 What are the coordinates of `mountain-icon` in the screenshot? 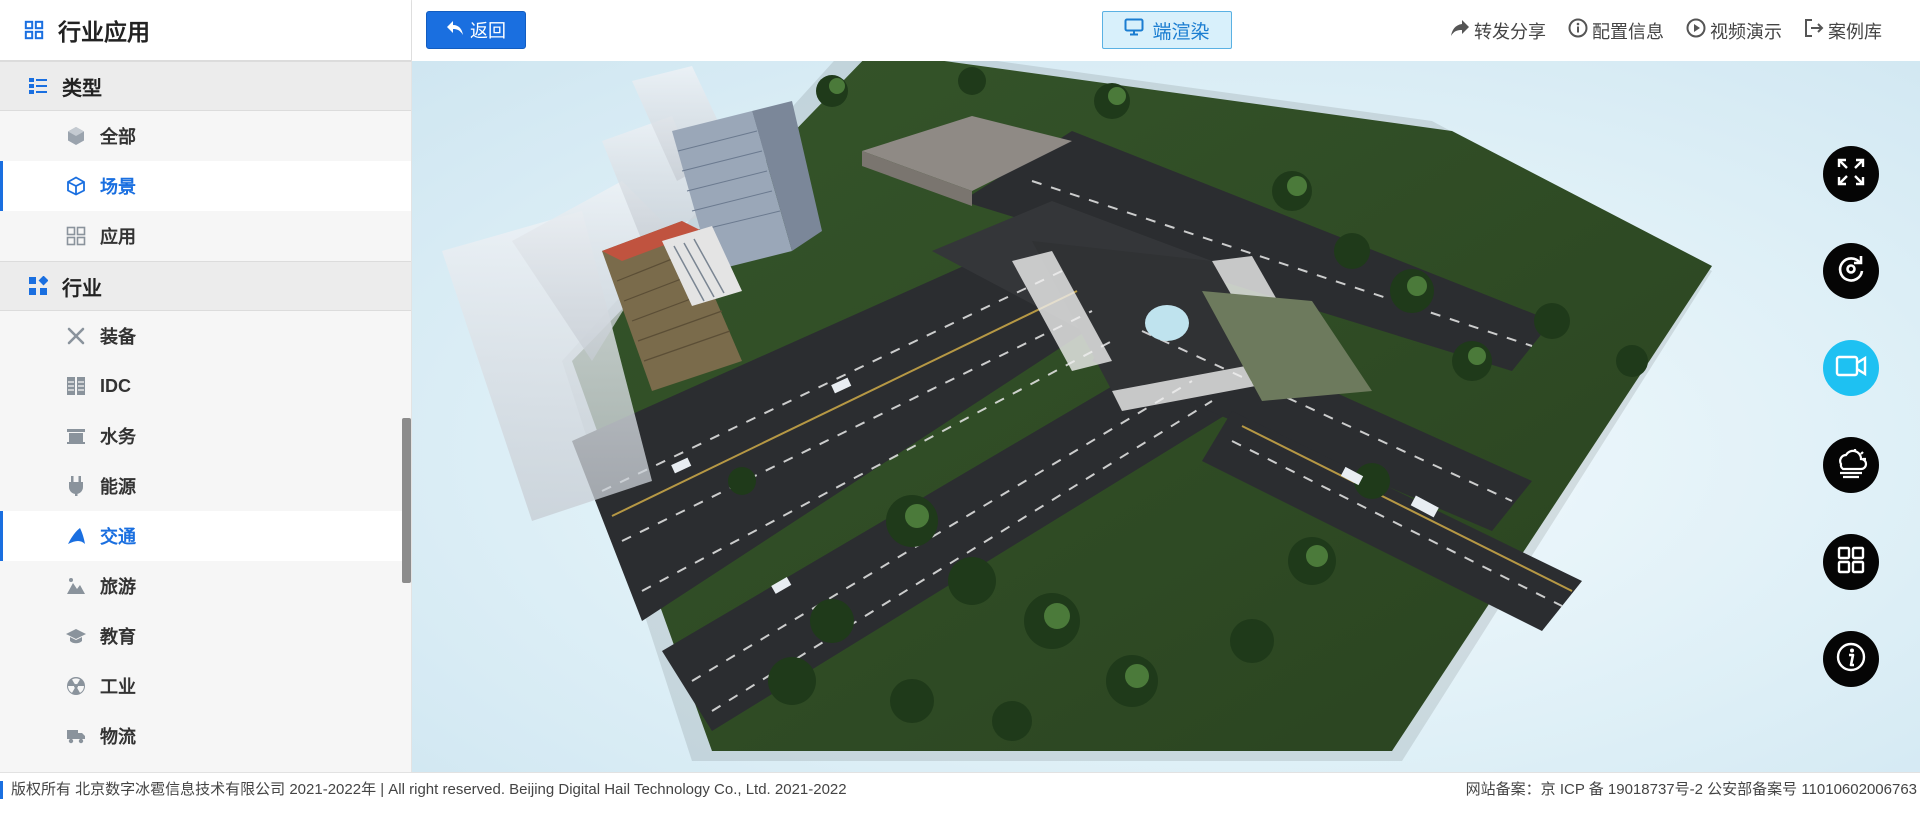 It's located at (76, 586).